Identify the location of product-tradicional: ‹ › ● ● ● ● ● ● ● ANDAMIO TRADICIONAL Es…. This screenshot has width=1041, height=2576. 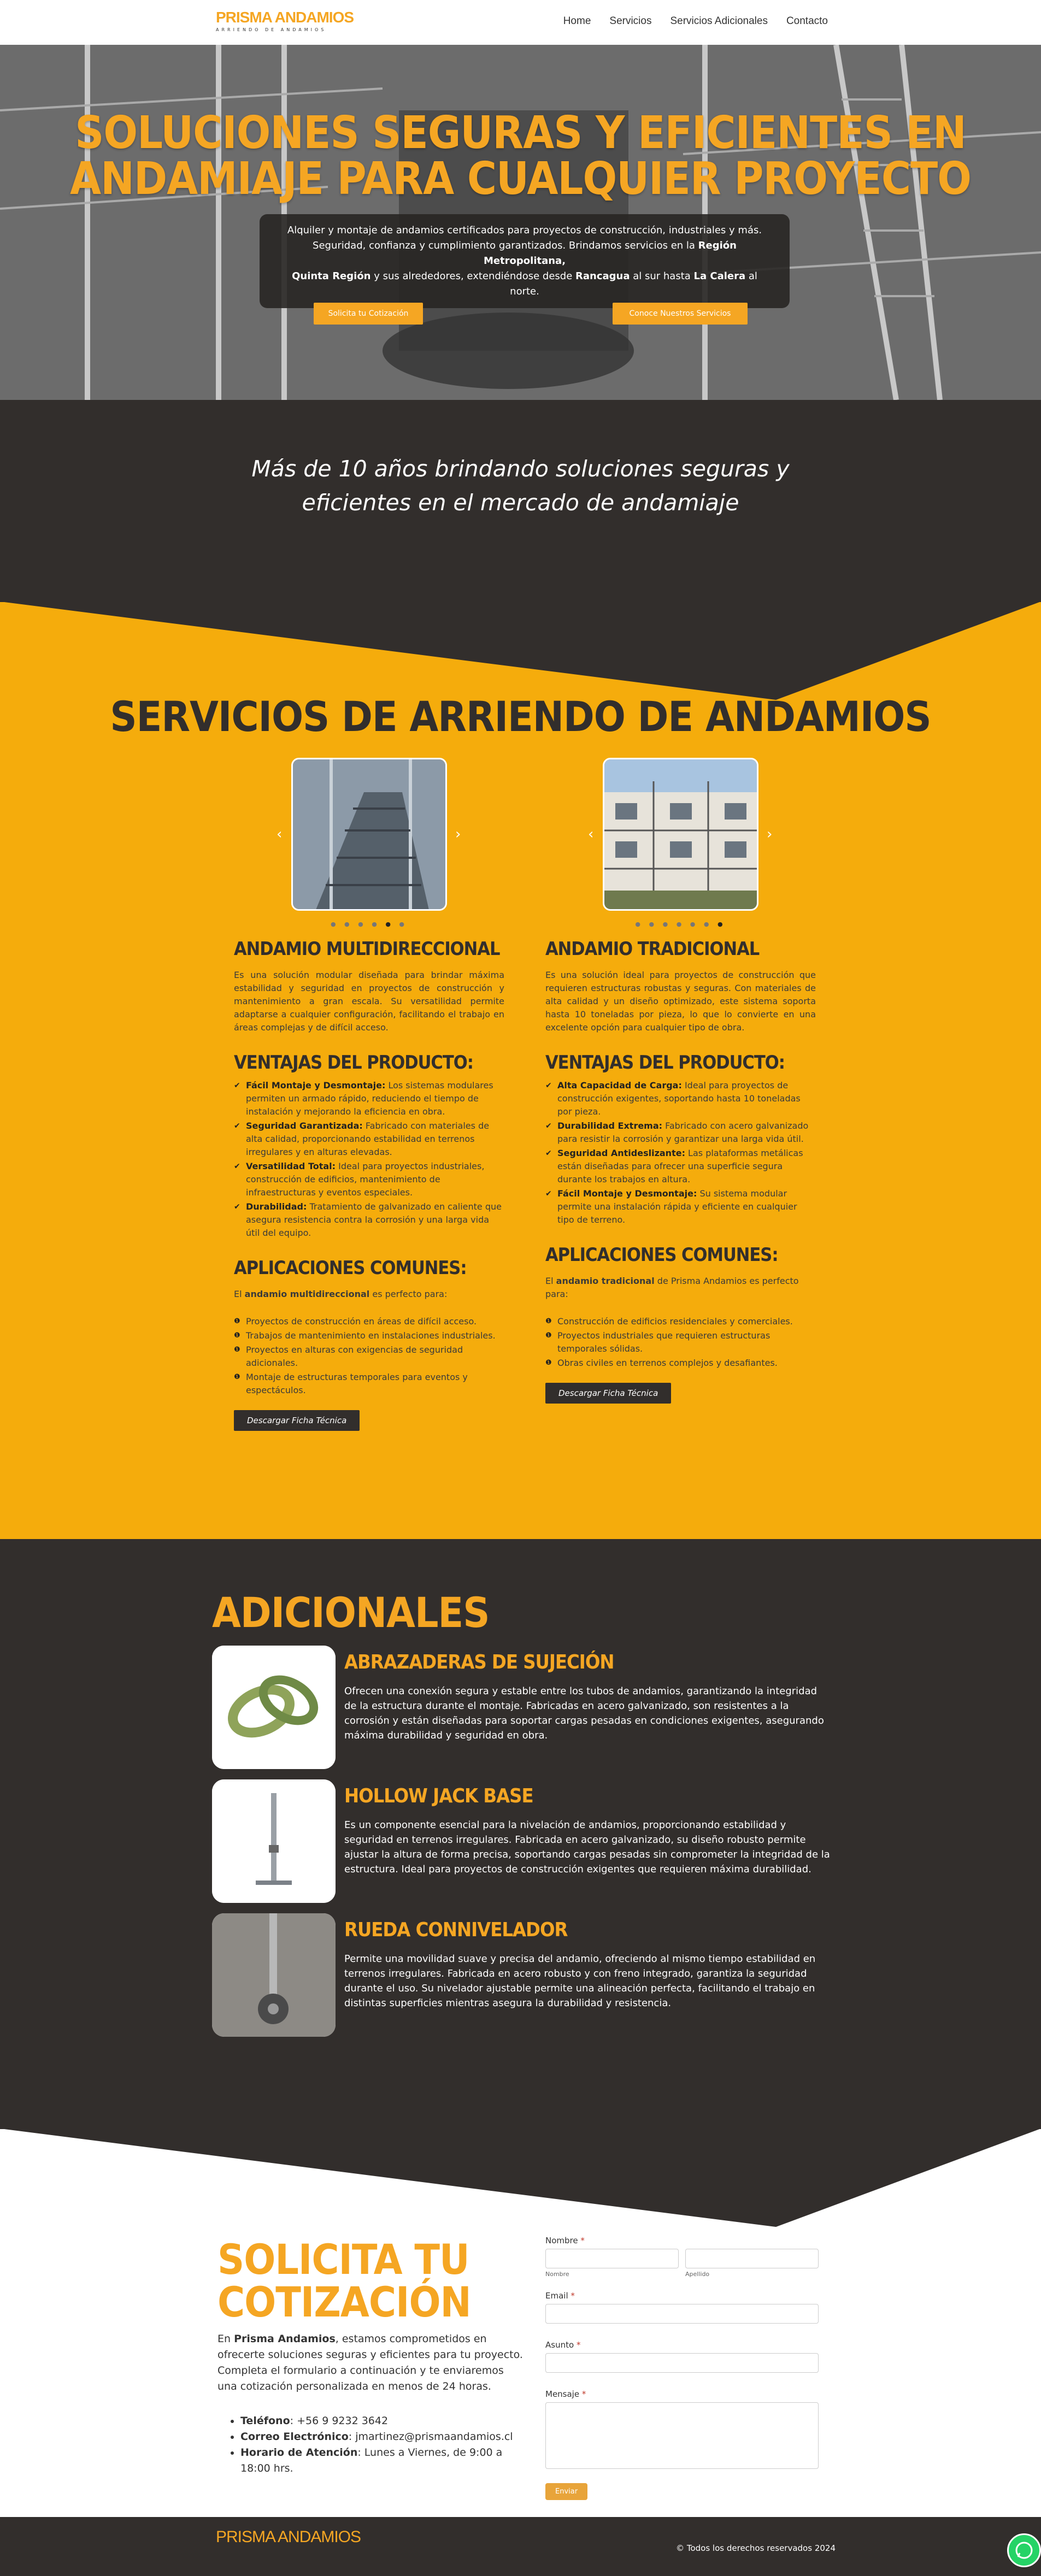
(680, 1081).